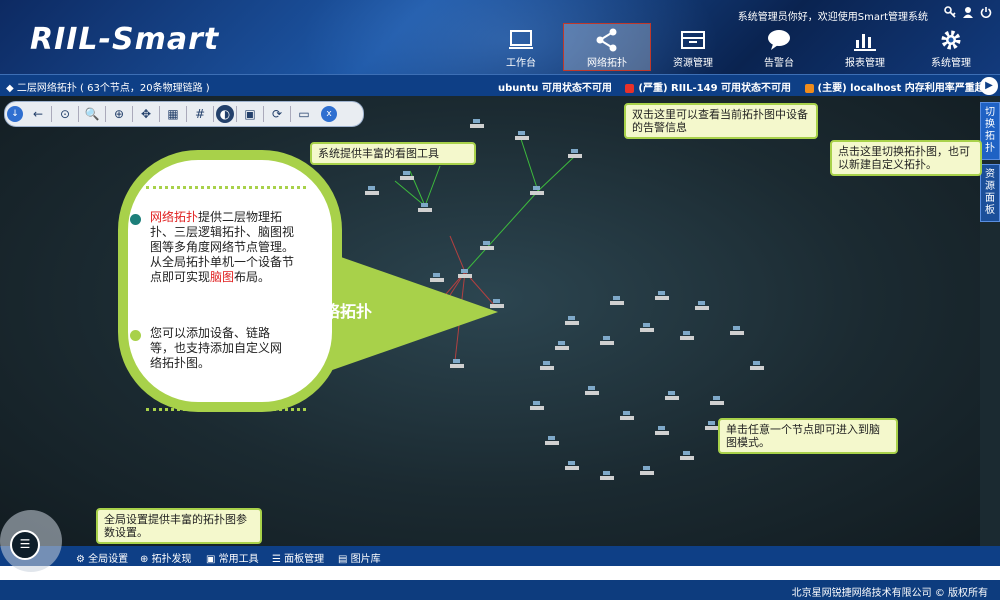 This screenshot has height=600, width=1000. I want to click on ticker-item: (严重) RIIL-149 可用状态不可用, so click(714, 88).